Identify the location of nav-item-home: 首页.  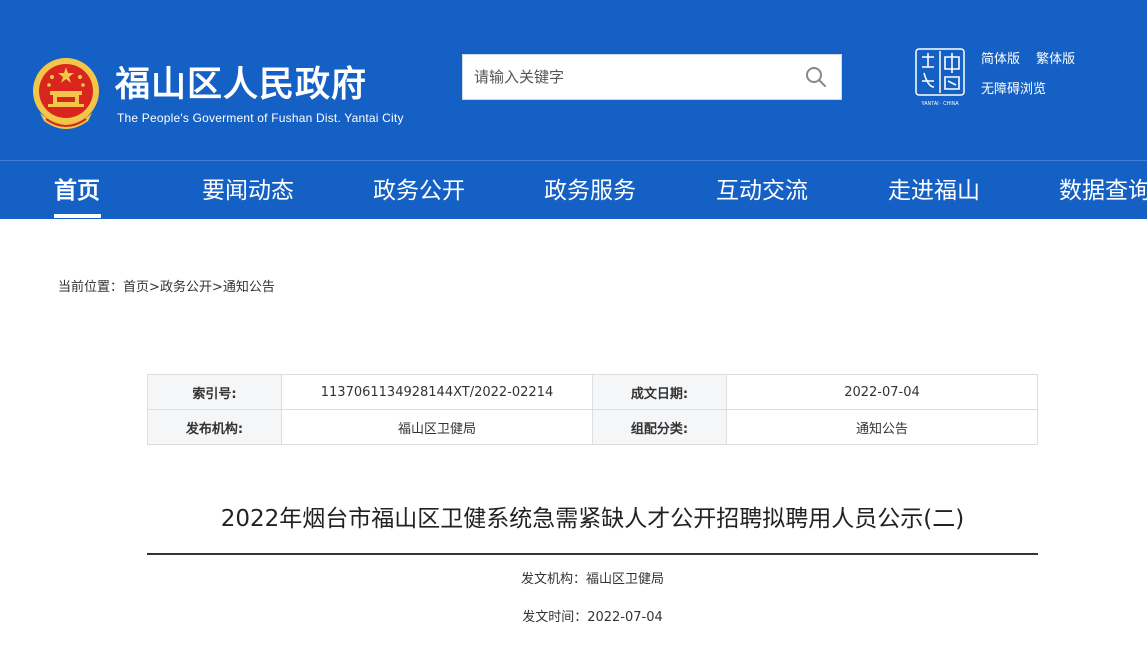
(77, 190).